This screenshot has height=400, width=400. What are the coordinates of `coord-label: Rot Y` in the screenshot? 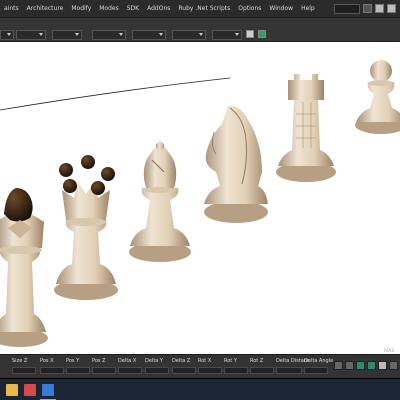 It's located at (230, 361).